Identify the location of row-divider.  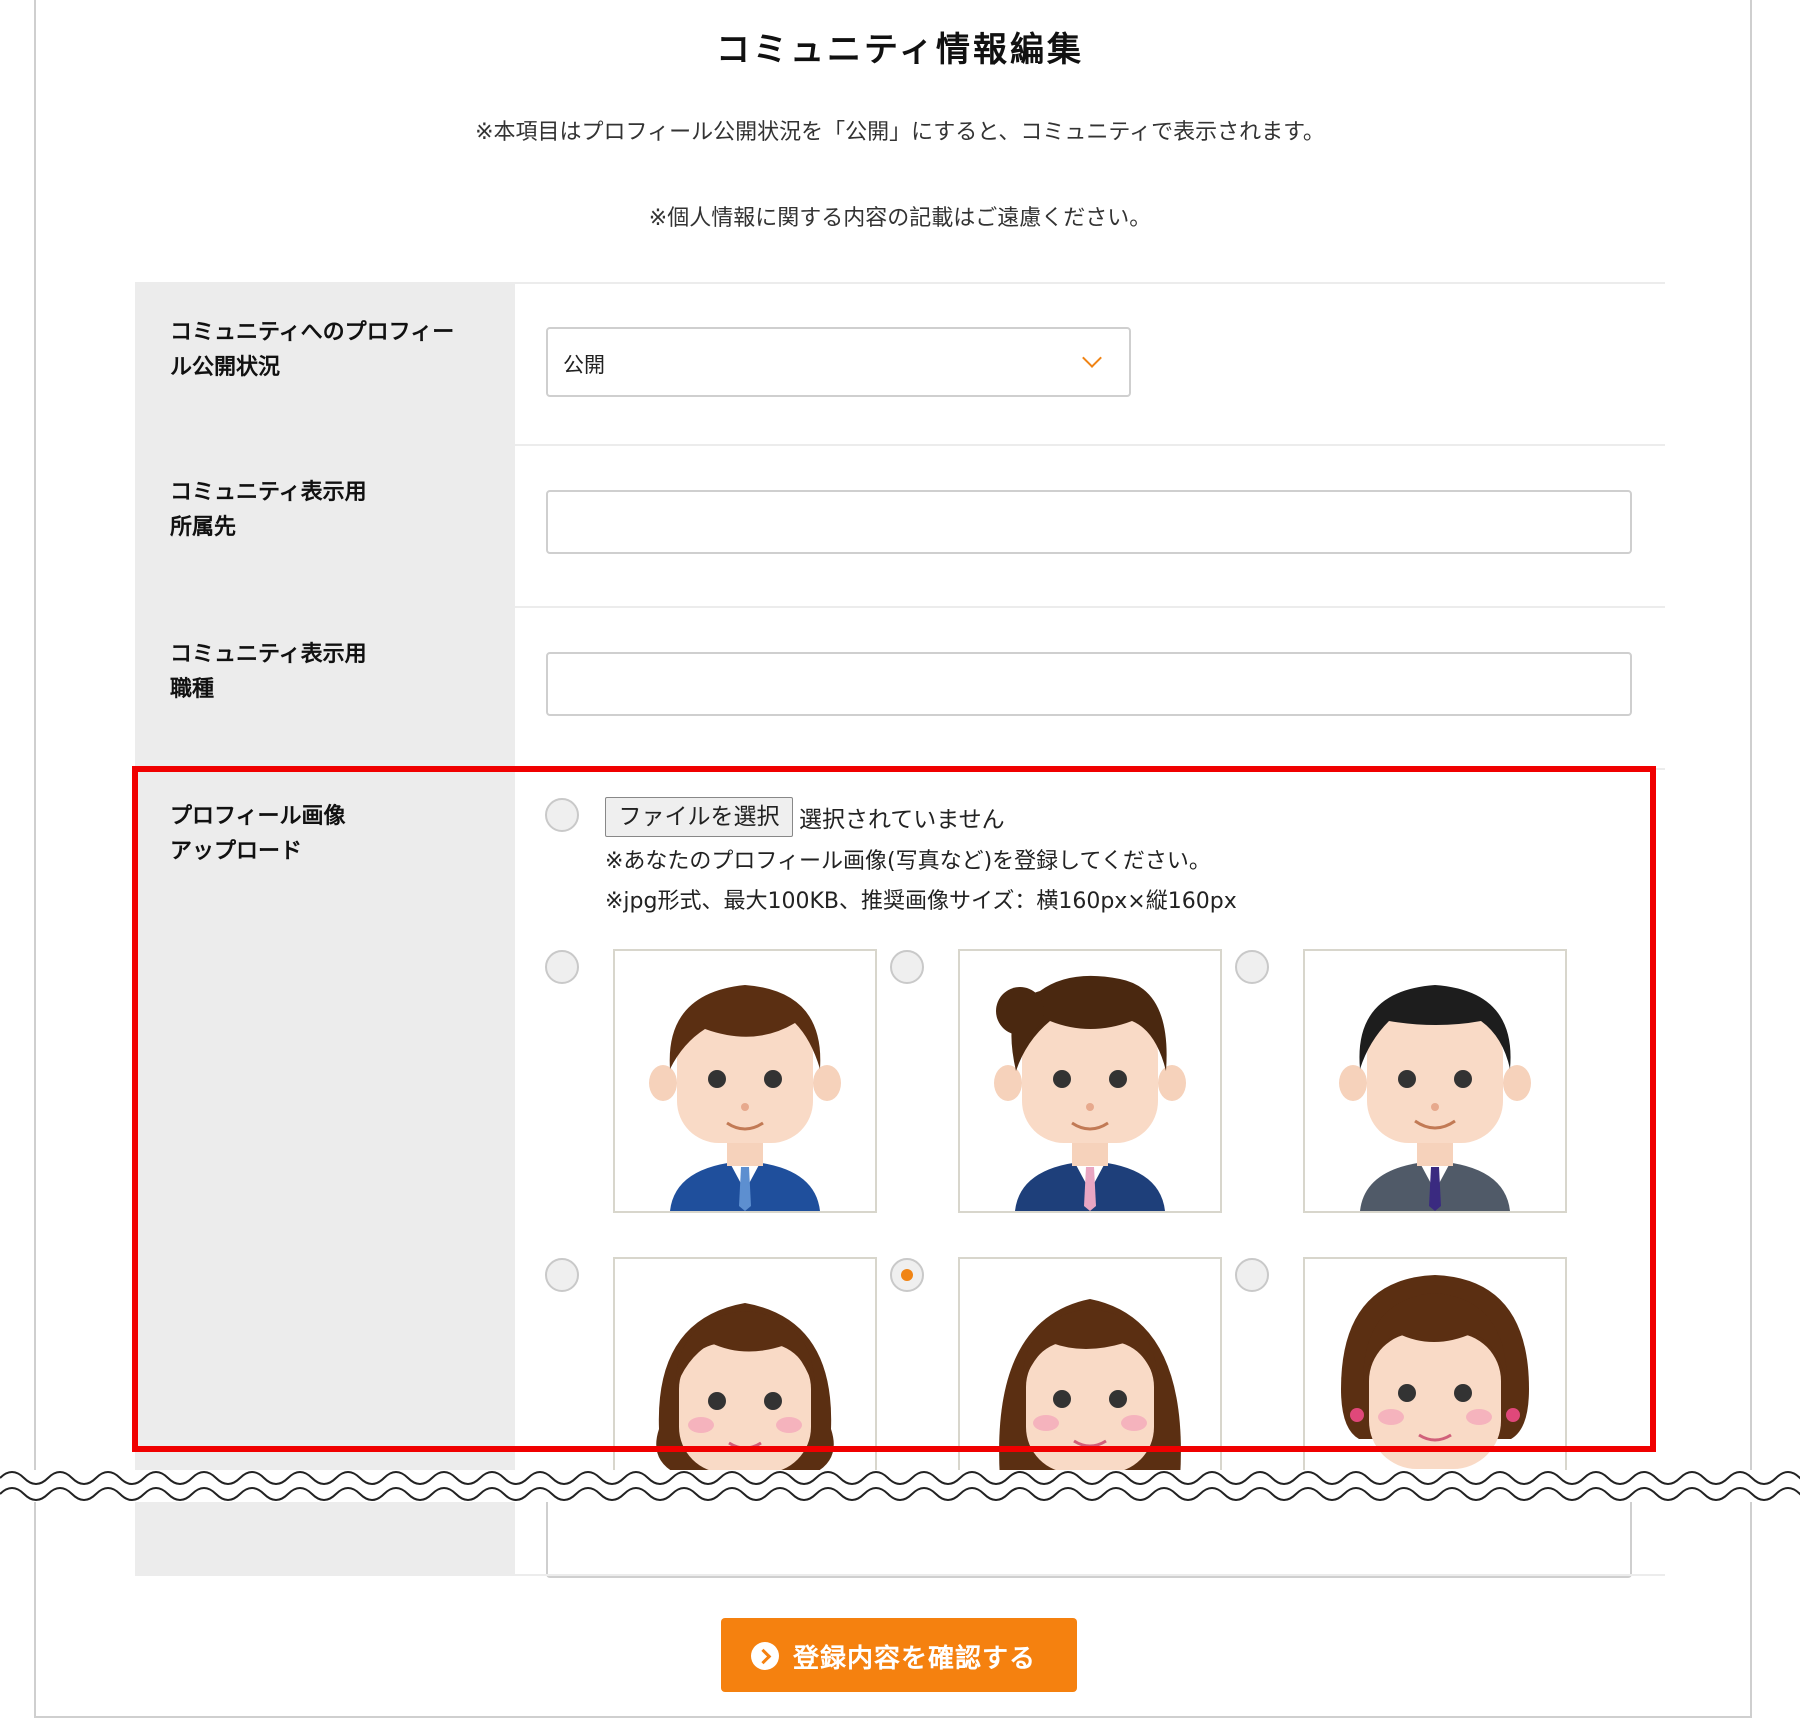
(900, 1575).